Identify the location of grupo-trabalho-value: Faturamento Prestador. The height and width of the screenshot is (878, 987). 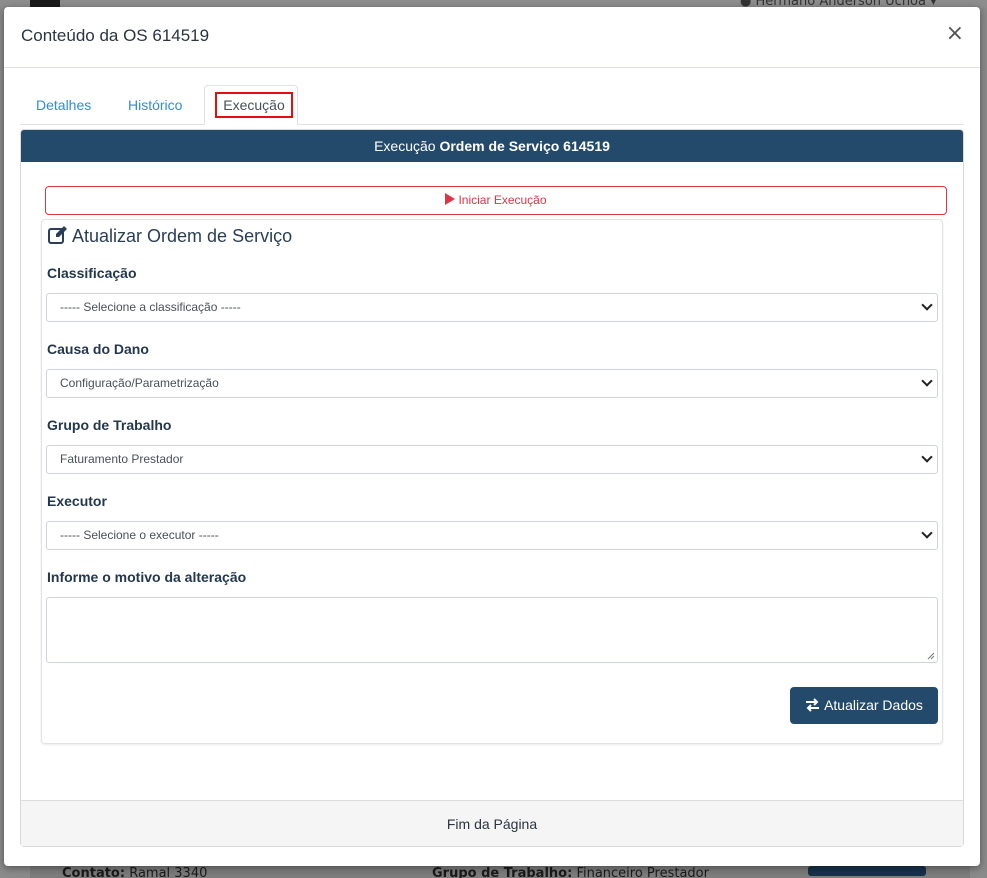
(122, 459).